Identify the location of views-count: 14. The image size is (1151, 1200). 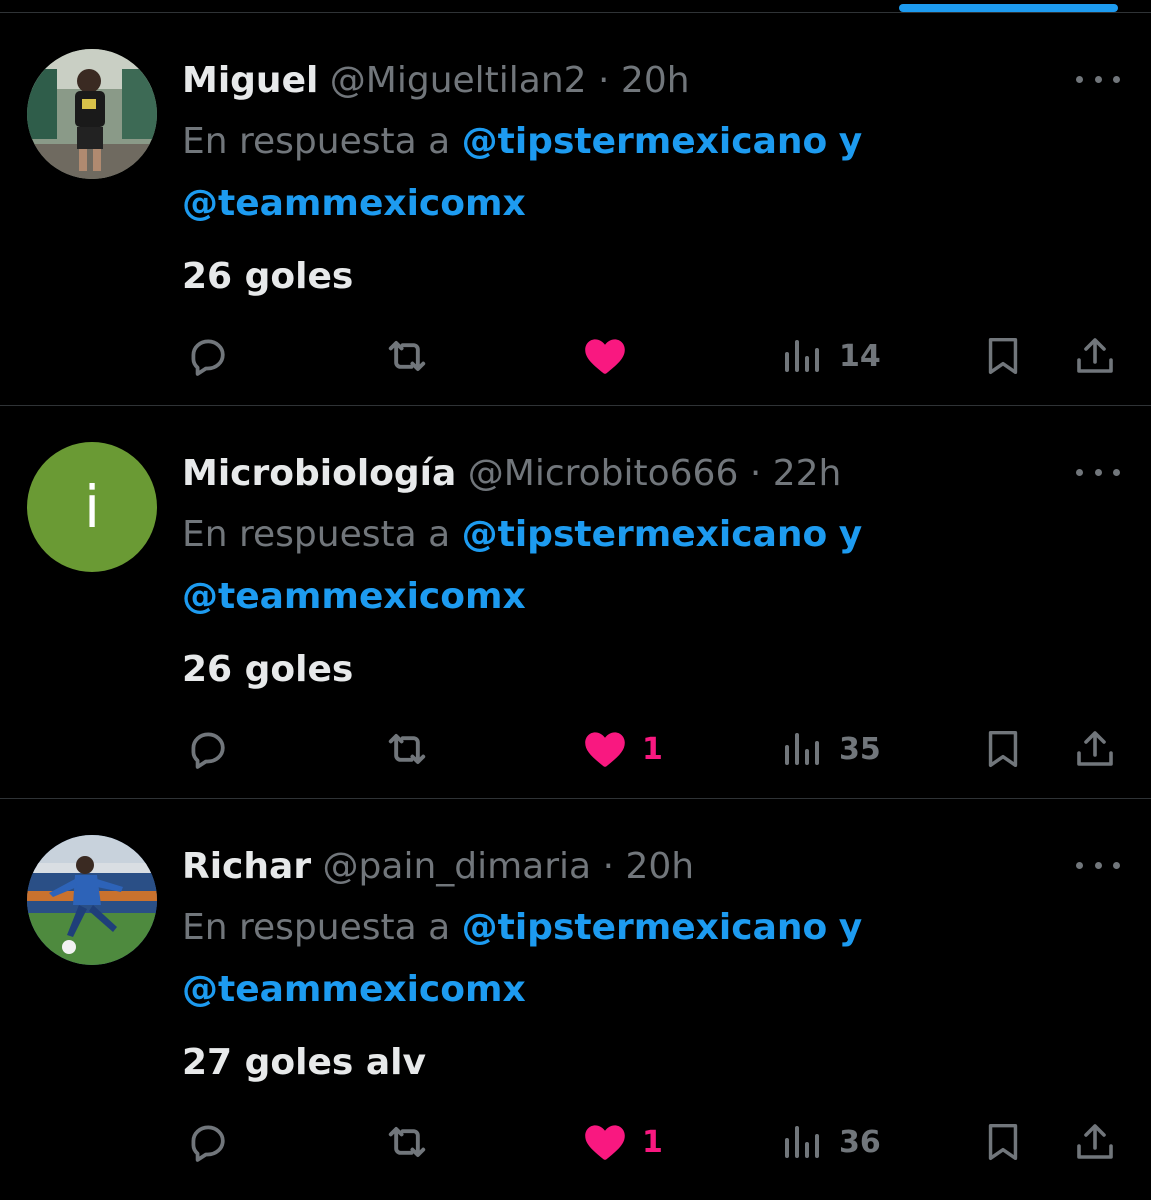
(860, 356).